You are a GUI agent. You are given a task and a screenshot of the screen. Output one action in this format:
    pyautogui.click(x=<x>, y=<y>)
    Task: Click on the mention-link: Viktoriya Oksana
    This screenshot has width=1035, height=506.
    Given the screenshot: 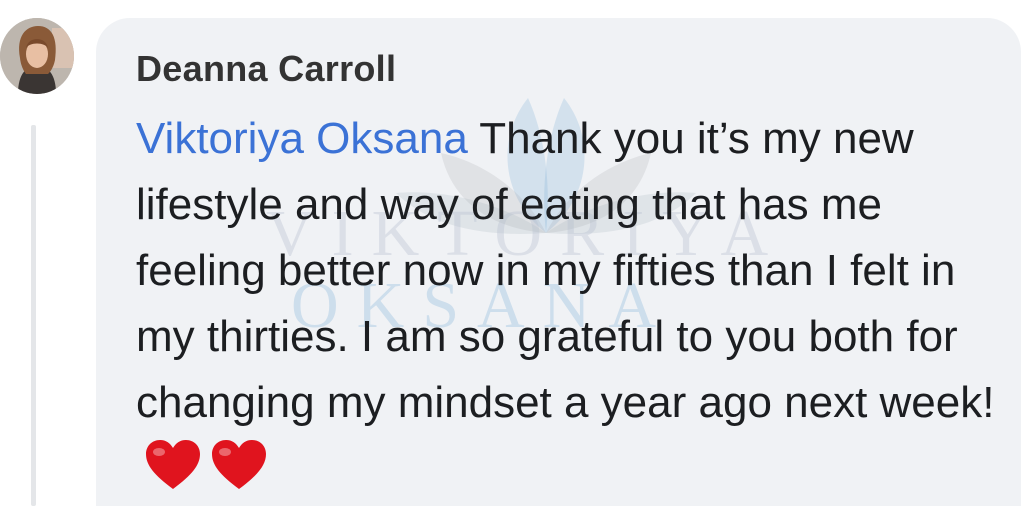 What is the action you would take?
    pyautogui.click(x=302, y=138)
    